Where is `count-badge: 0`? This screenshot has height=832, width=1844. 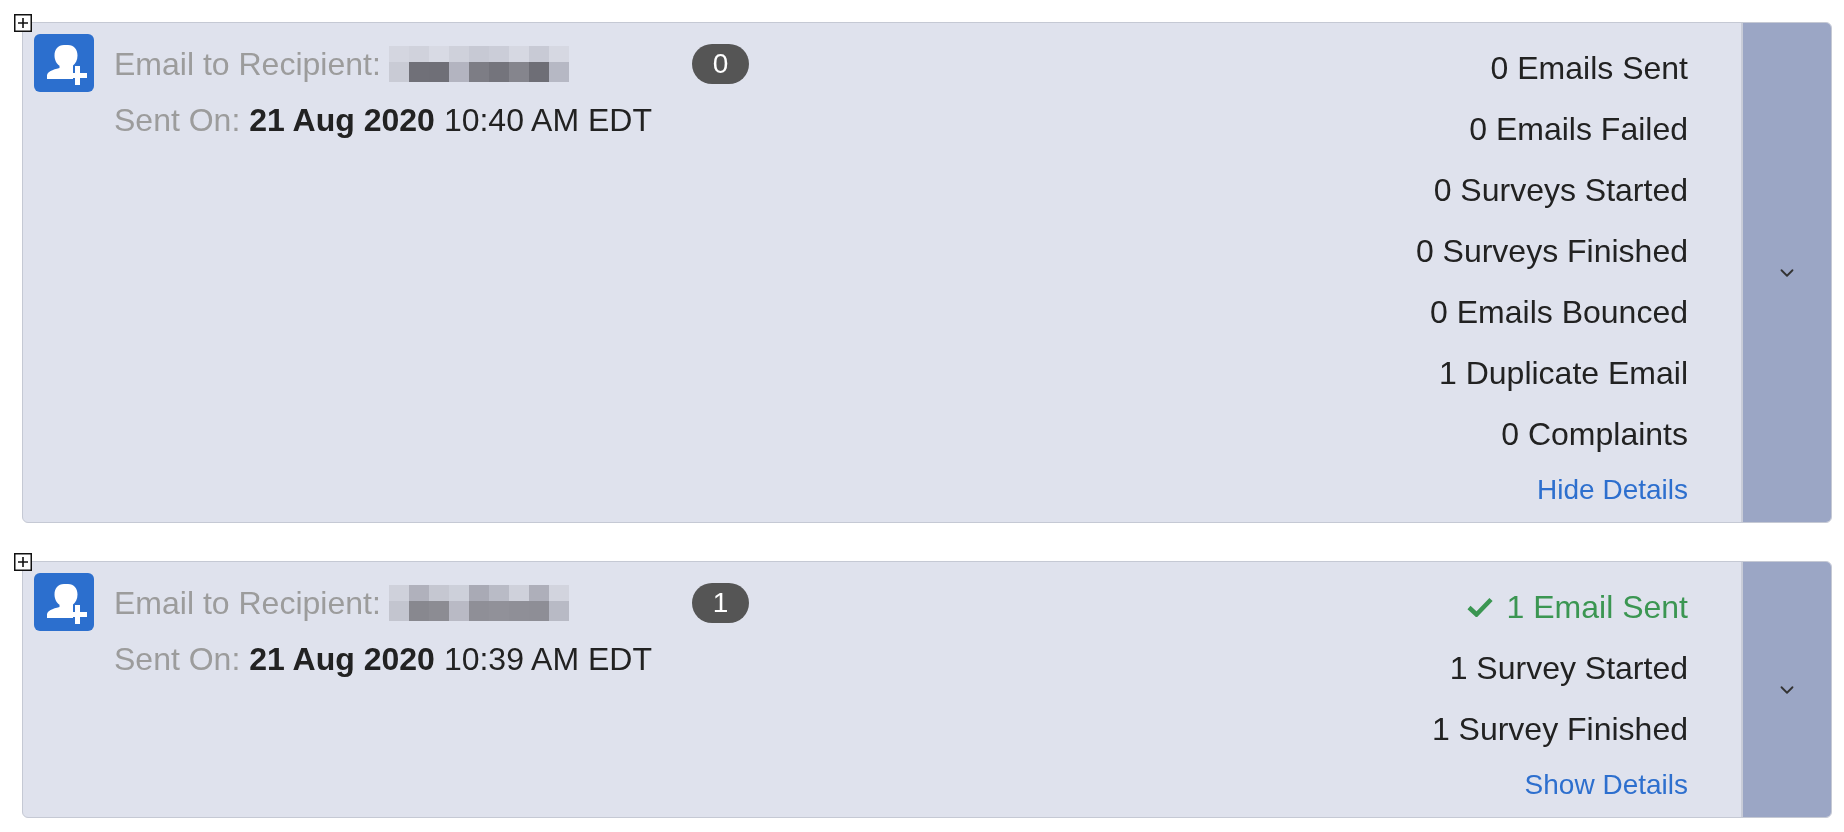 count-badge: 0 is located at coordinates (720, 64).